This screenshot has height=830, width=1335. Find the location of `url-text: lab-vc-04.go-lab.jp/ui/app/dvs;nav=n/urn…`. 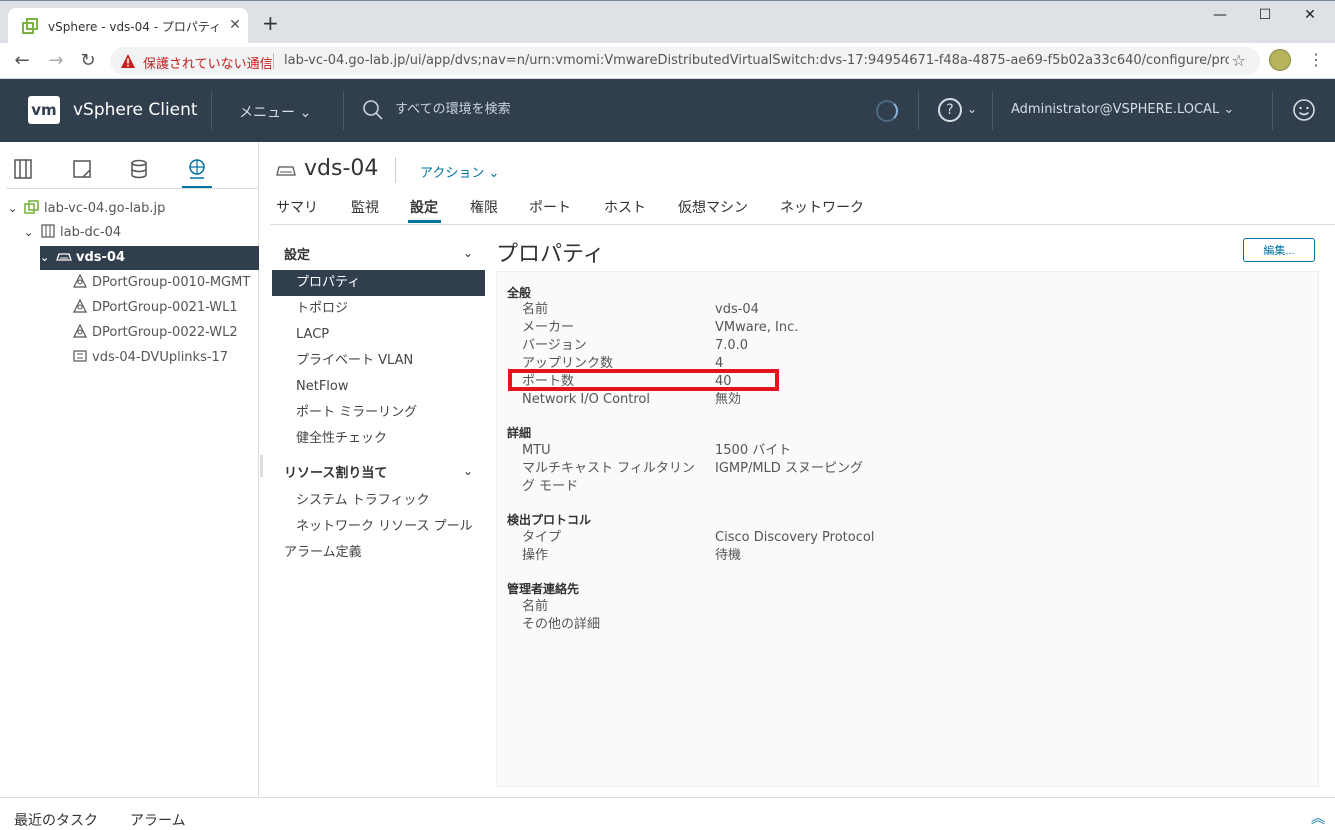

url-text: lab-vc-04.go-lab.jp/ui/app/dvs;nav=n/urn… is located at coordinates (756, 60).